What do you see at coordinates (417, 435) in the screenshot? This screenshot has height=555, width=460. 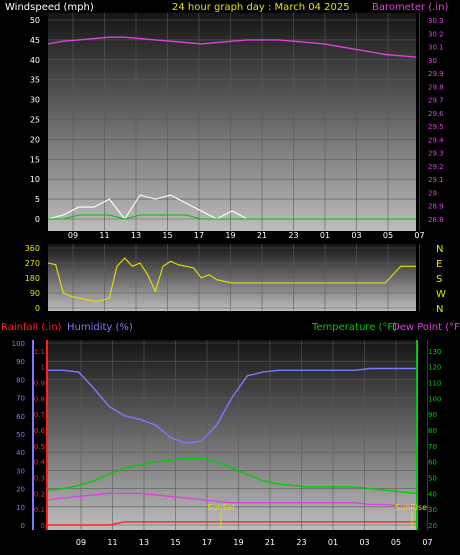 I see `temperature-axis-bar` at bounding box center [417, 435].